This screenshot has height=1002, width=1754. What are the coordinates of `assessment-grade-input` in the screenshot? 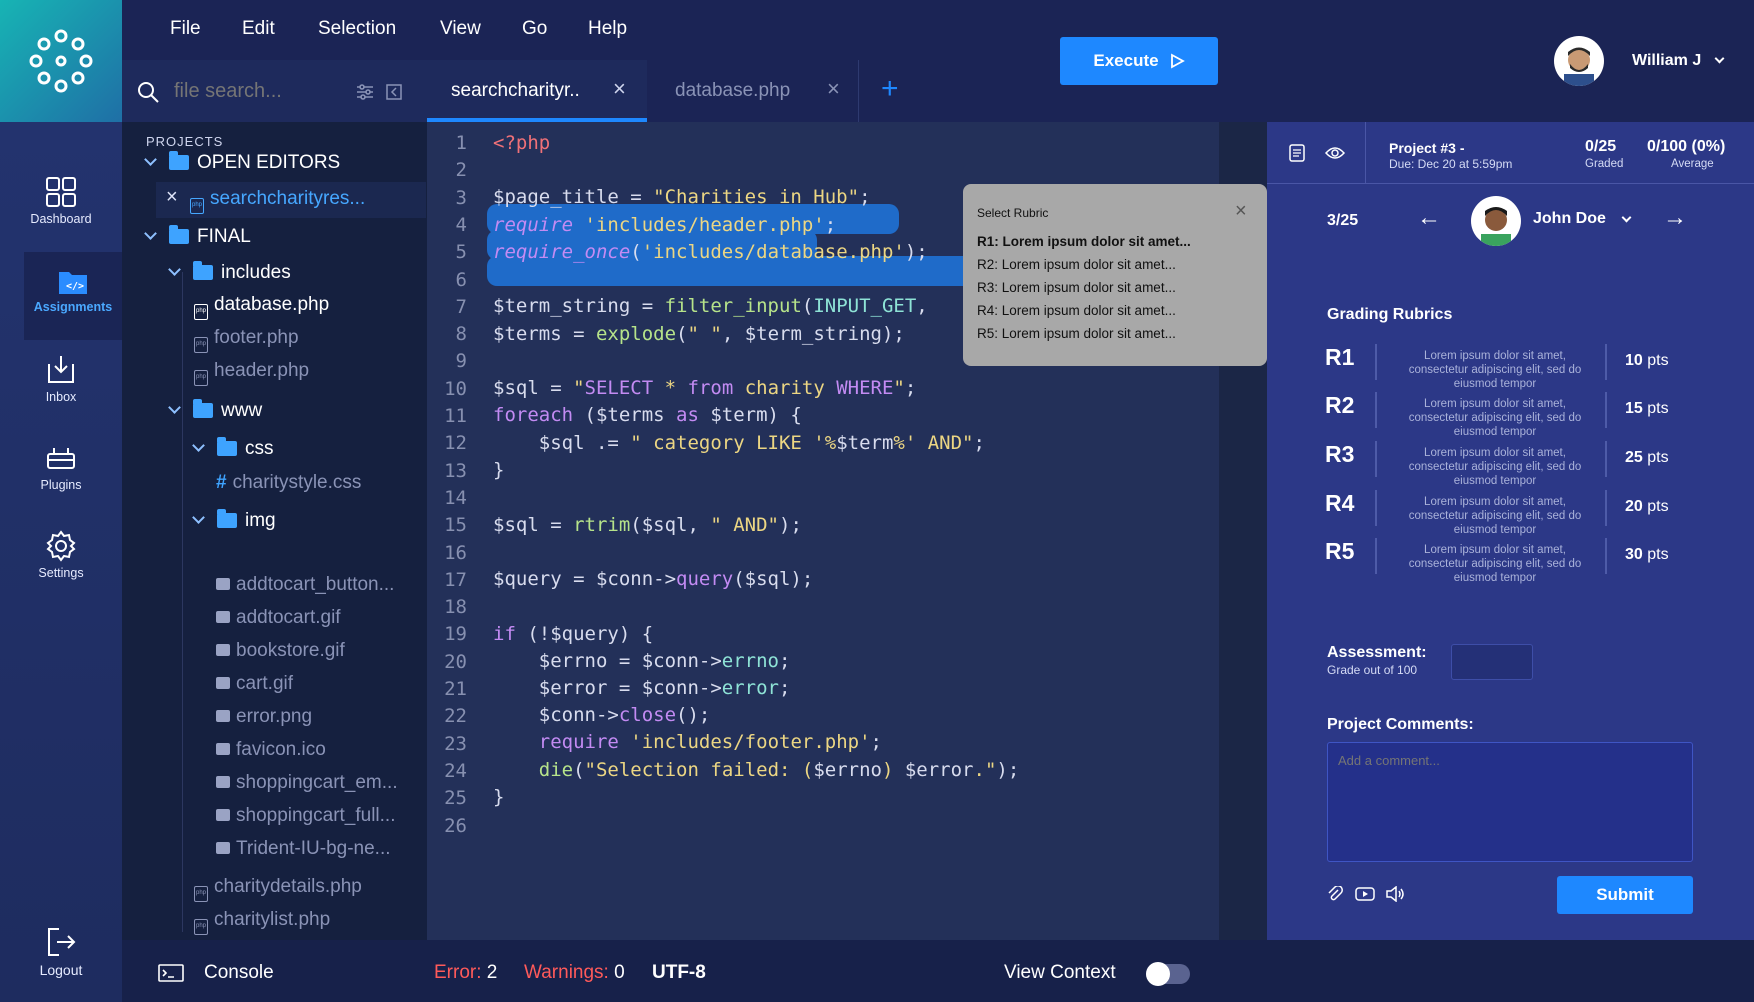 It's located at (1492, 662).